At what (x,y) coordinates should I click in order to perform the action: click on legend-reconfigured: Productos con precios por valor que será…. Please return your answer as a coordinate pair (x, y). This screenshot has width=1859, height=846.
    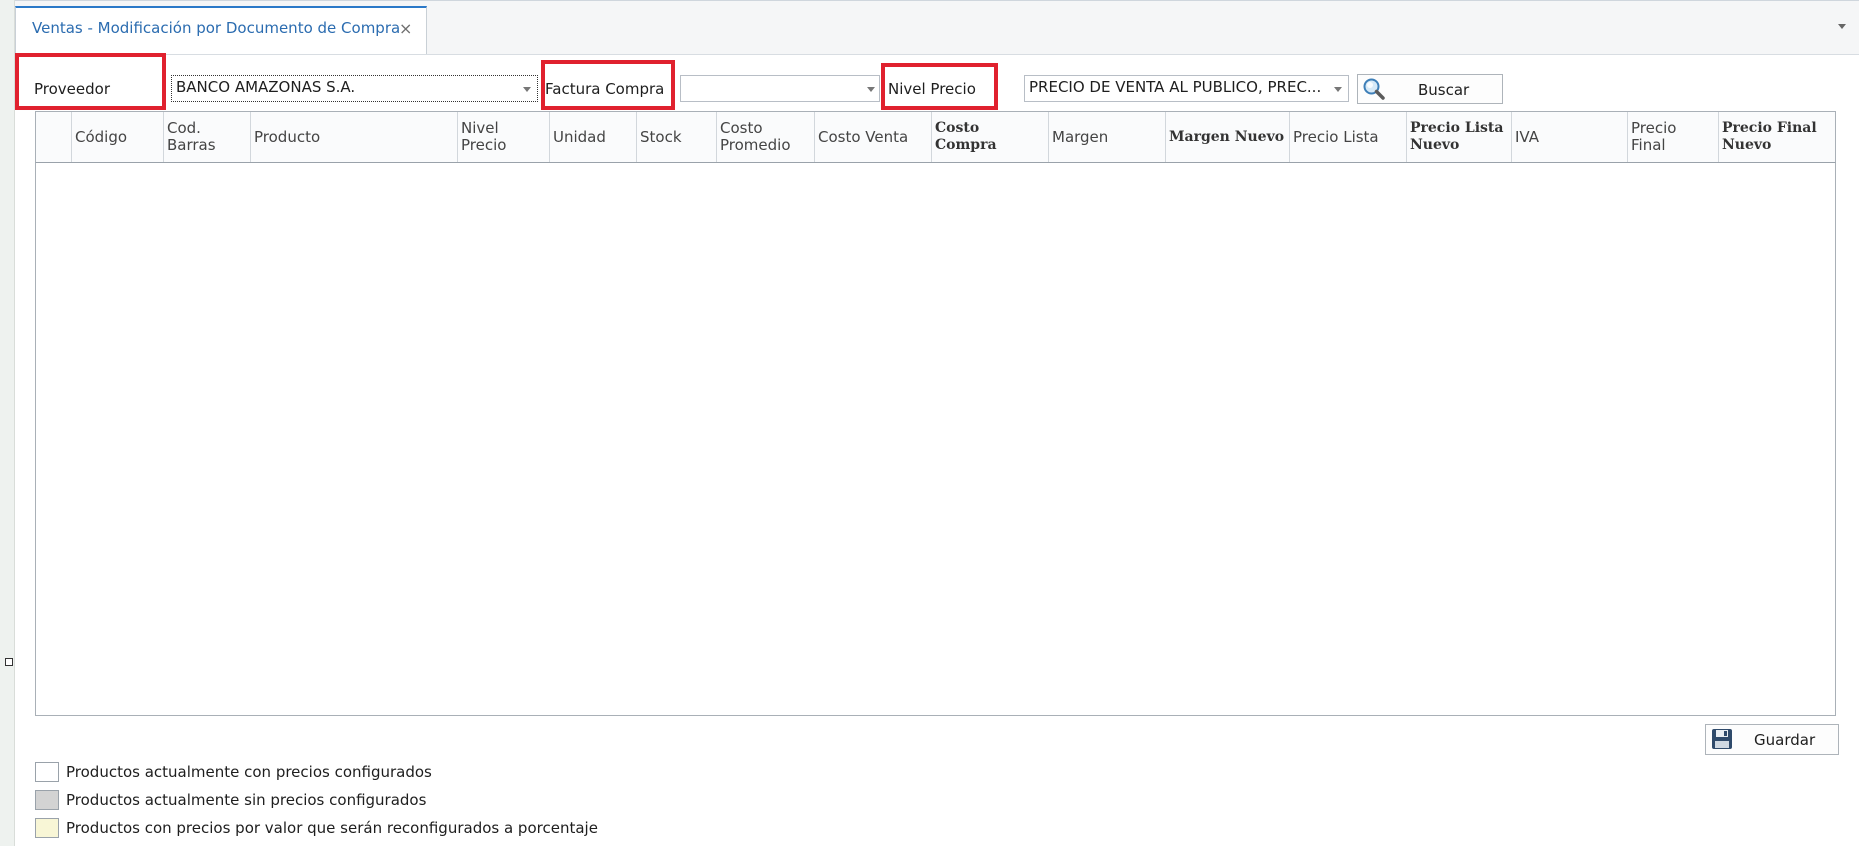
    Looking at the image, I should click on (332, 828).